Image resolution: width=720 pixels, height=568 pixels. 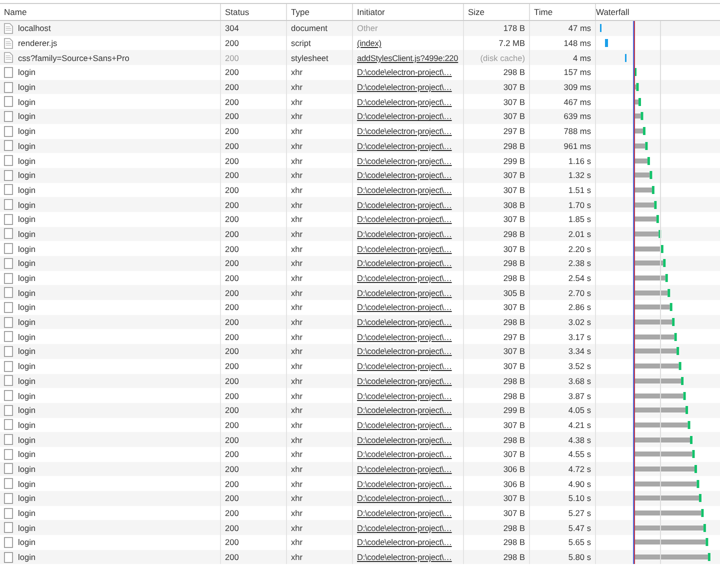 I want to click on request-name: renderer.js, so click(x=38, y=43).